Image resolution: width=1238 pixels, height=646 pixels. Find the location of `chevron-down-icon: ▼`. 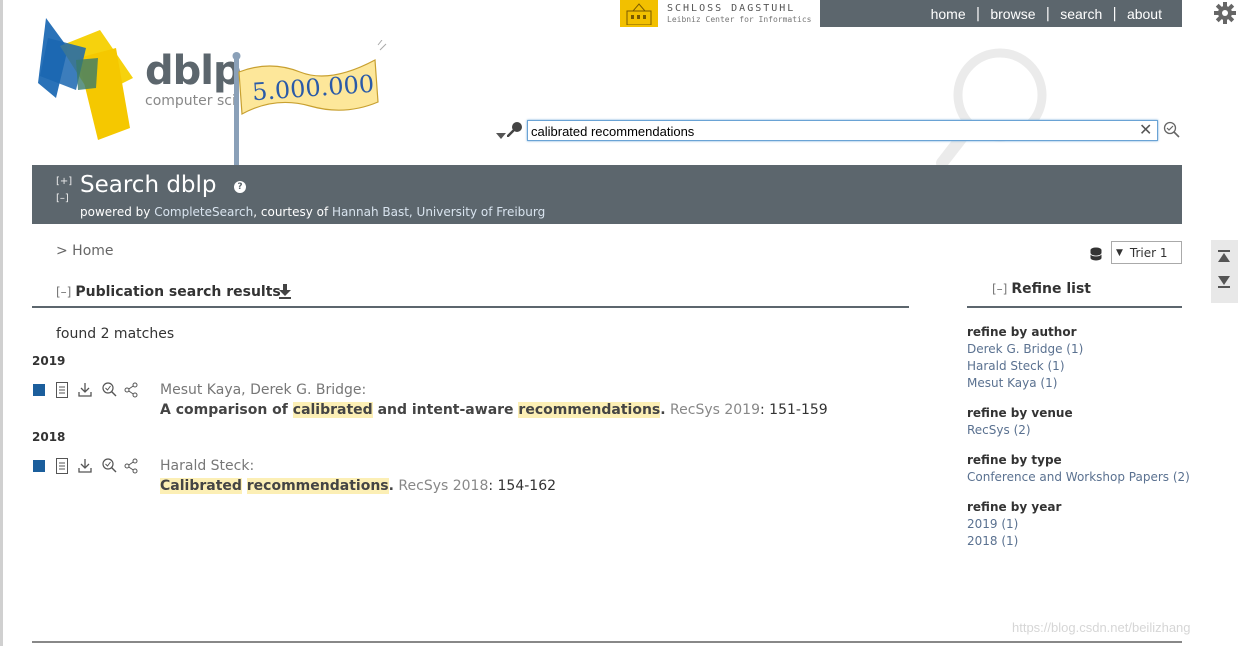

chevron-down-icon: ▼ is located at coordinates (1119, 252).